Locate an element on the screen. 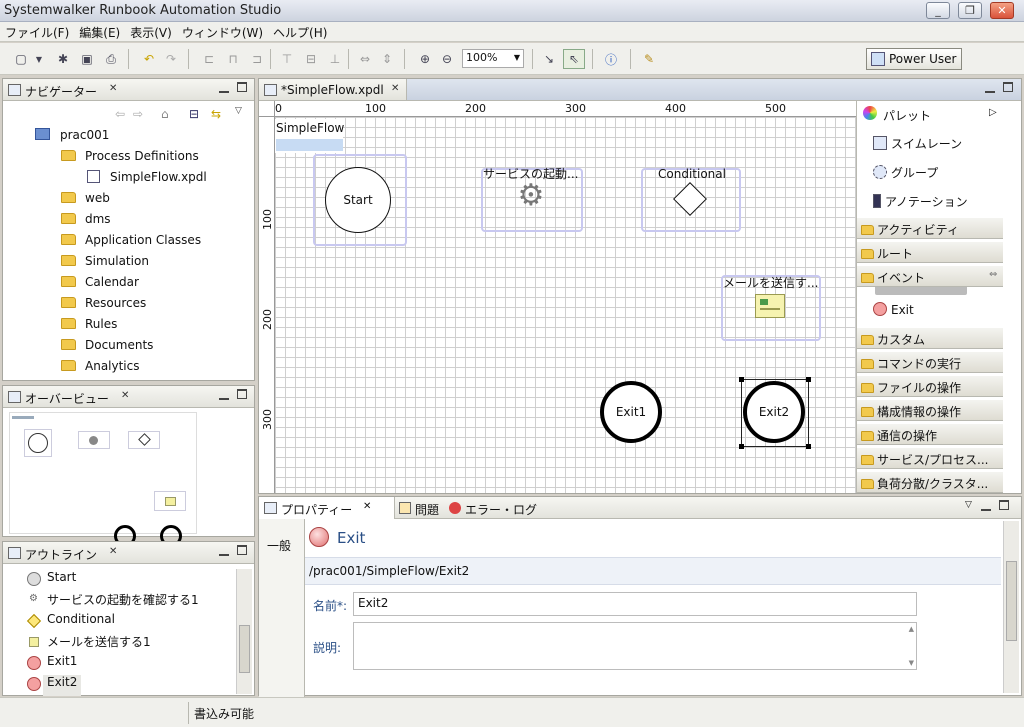  deploy-icon: ✎ is located at coordinates (649, 59).